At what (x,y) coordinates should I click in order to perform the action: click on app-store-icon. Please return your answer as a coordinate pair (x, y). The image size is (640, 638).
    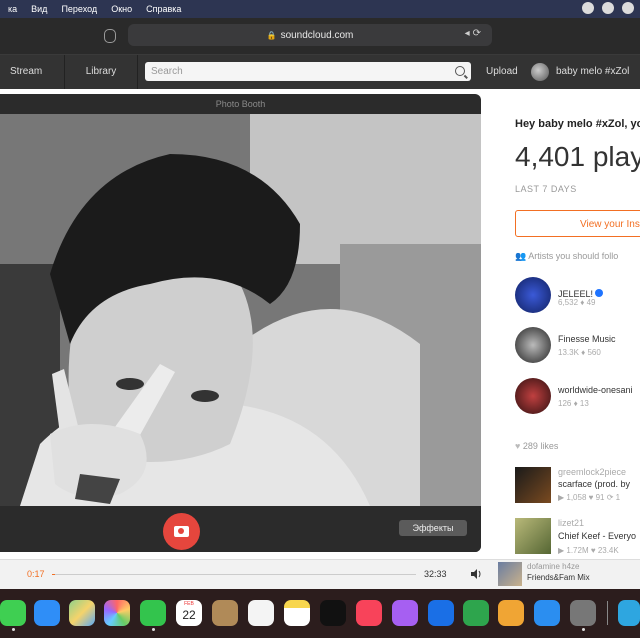
    Looking at the image, I should click on (547, 613).